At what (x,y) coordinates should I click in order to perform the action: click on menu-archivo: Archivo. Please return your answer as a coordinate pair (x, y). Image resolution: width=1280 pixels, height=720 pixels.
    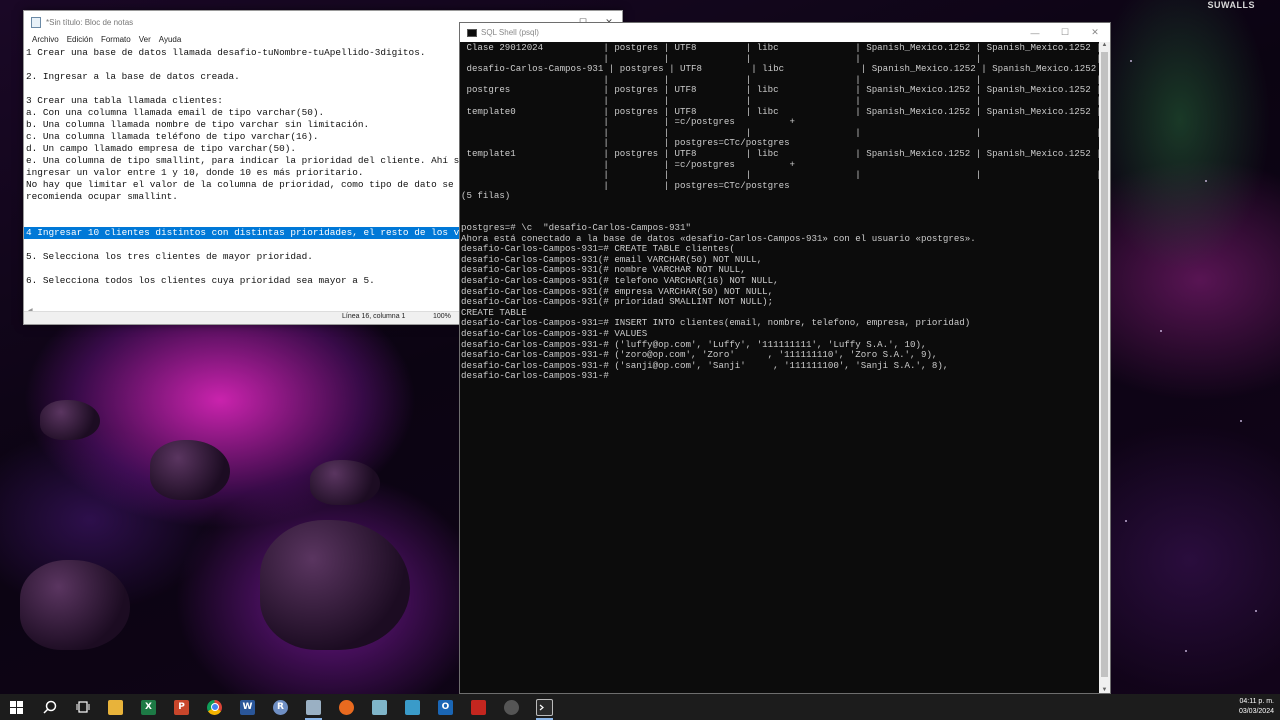
    Looking at the image, I should click on (45, 39).